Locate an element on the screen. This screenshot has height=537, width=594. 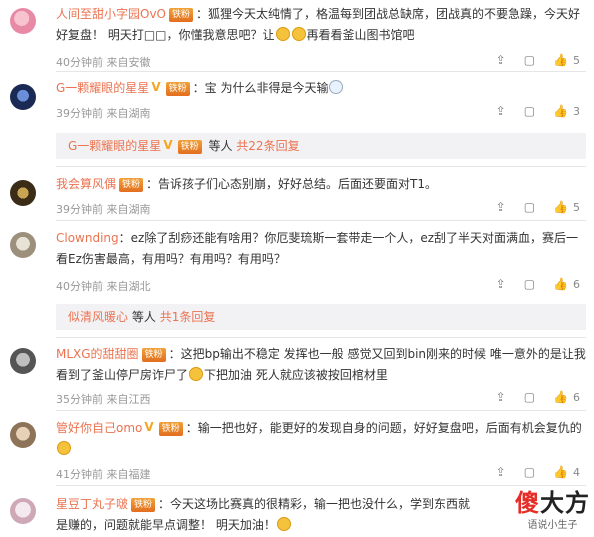
watermark: 傻大方 语说小生子 is located at coordinates (552, 510).